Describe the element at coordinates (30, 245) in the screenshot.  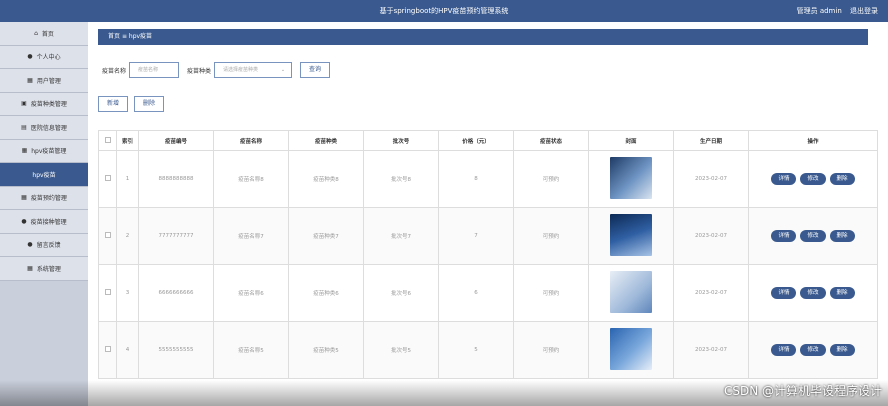
I see `pin-icon: ●` at that location.